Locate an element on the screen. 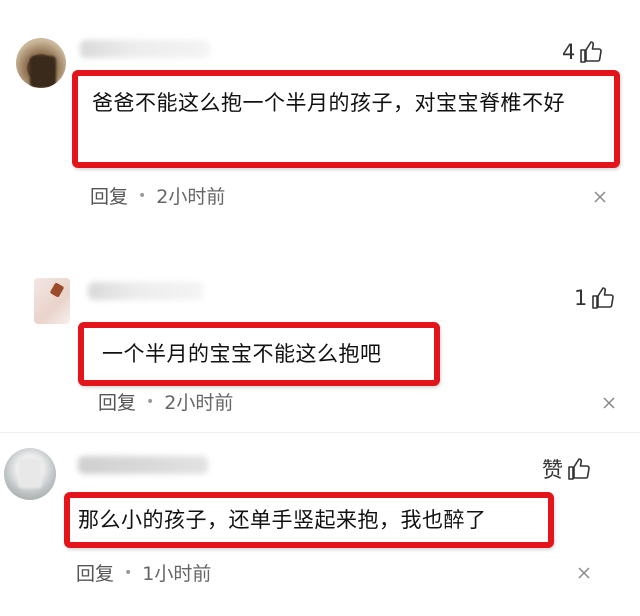 The image size is (640, 616). highlighted-comment-box: 一个半月的宝宝不能这么抱吧 is located at coordinates (259, 354).